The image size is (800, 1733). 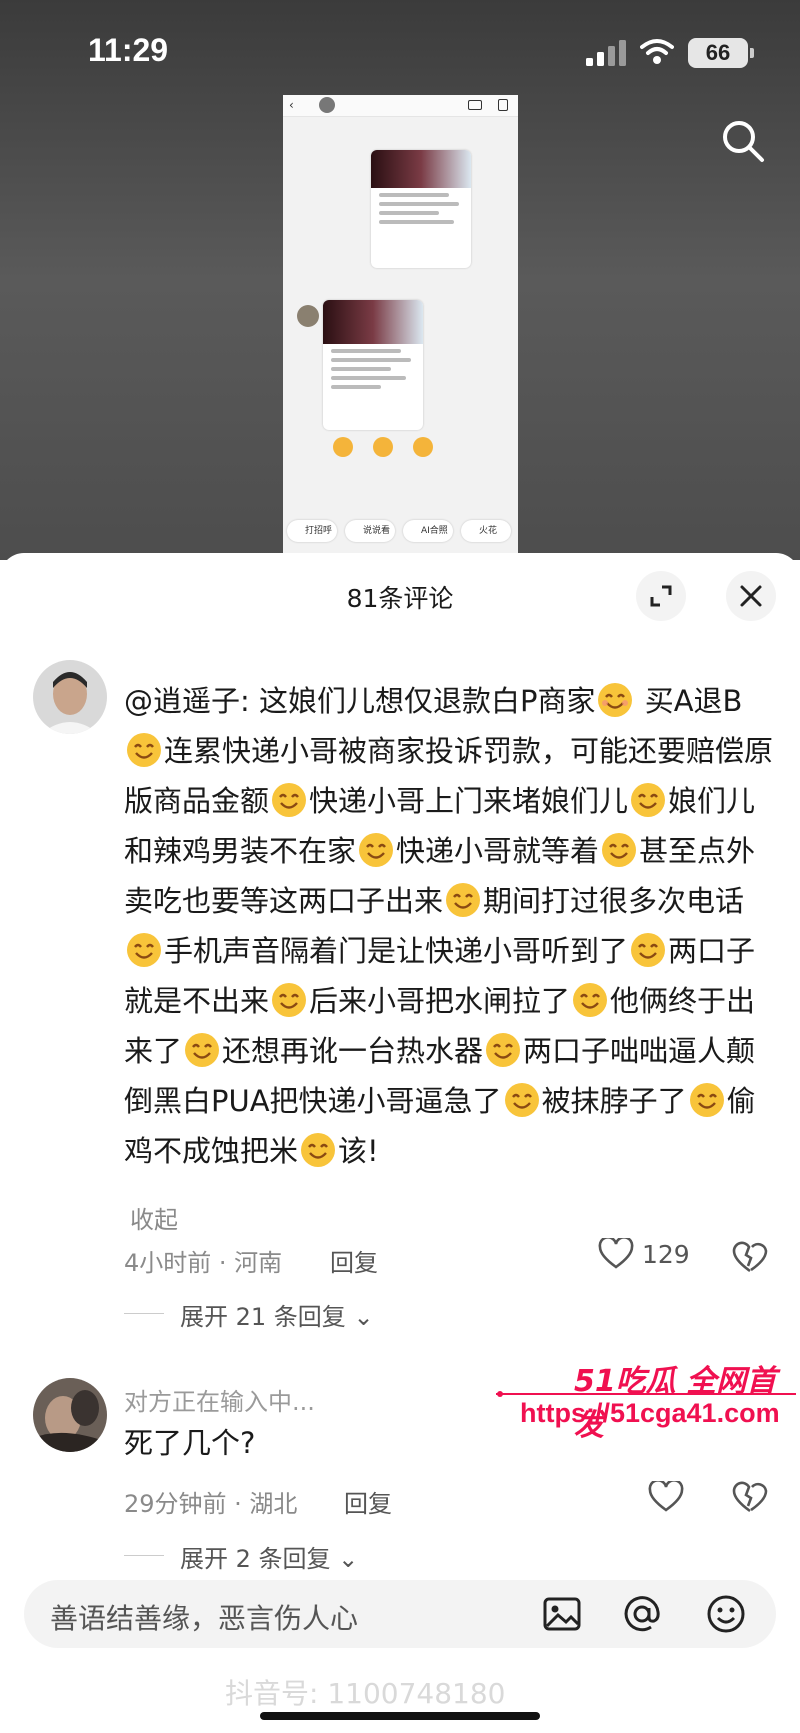 What do you see at coordinates (203, 1263) in the screenshot?
I see `comment-time-location: 4小时前 · 河南` at bounding box center [203, 1263].